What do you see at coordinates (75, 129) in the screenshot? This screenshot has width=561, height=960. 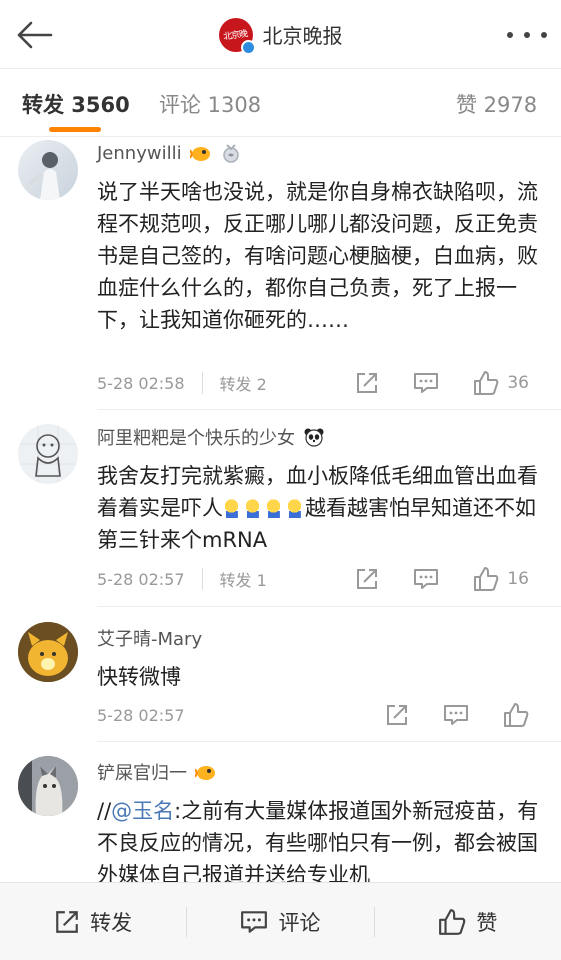 I see `active-tab-indicator` at bounding box center [75, 129].